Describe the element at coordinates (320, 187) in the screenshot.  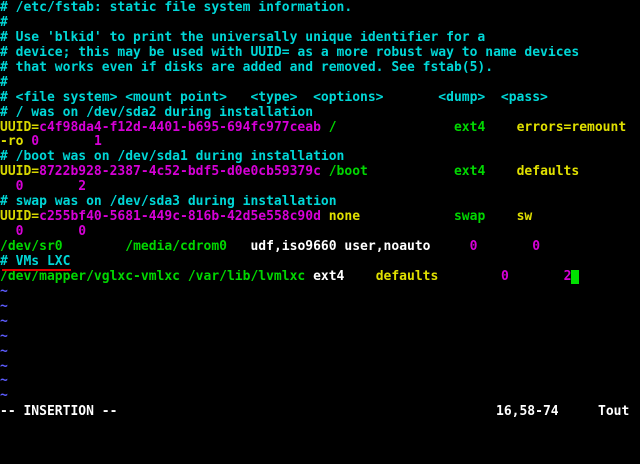
I see `buffer-line: 0 2` at that location.